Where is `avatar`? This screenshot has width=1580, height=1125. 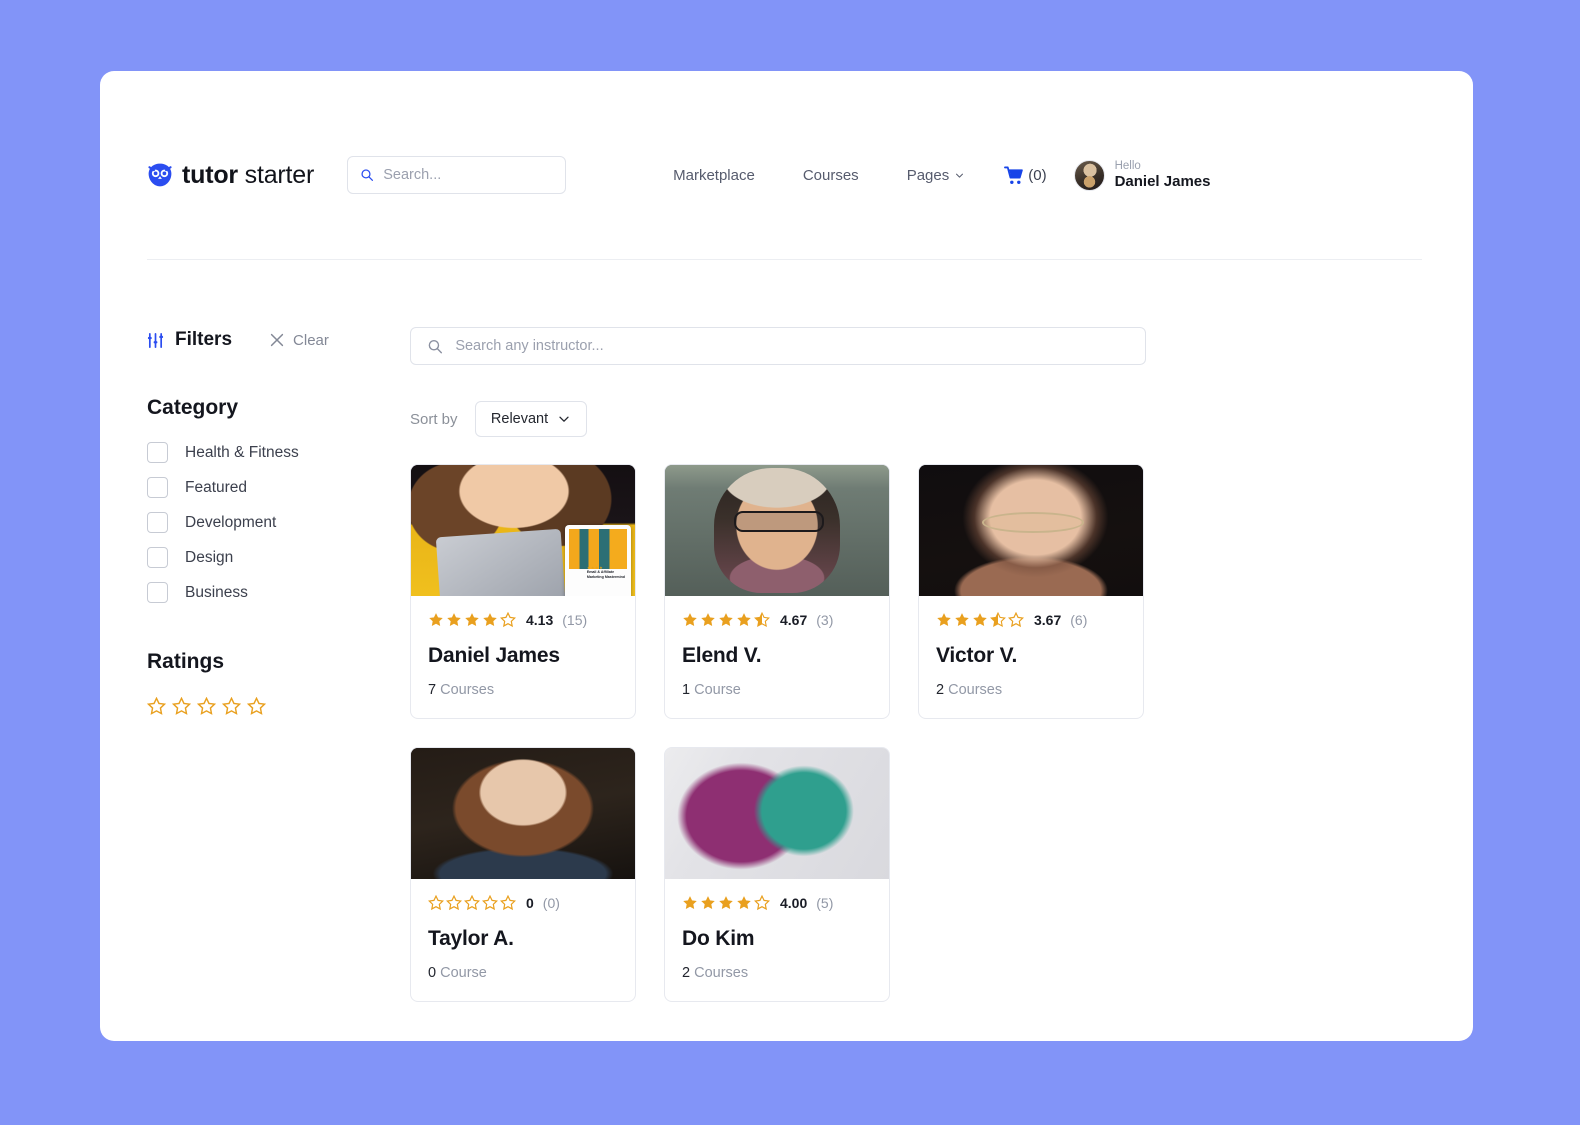
avatar is located at coordinates (1089, 175).